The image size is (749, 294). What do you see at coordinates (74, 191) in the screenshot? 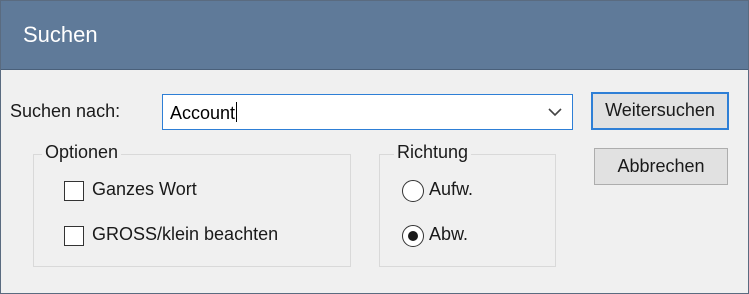
I see `whole-word-checkbox` at bounding box center [74, 191].